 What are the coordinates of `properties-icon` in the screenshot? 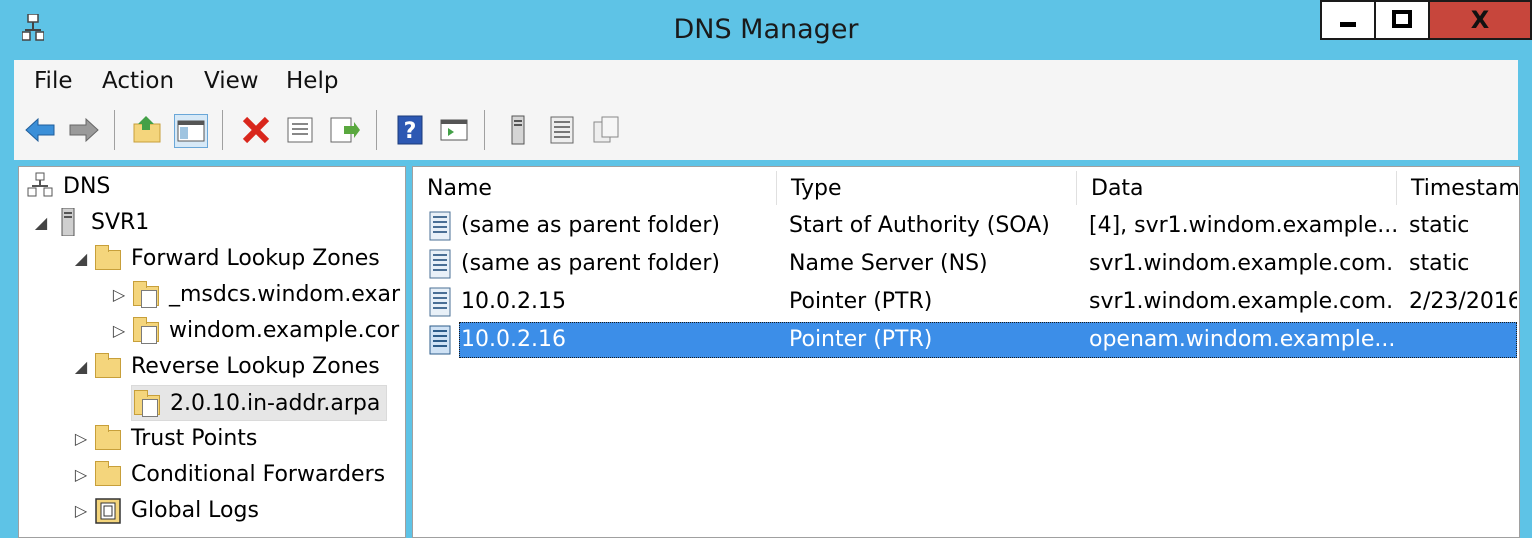 It's located at (300, 130).